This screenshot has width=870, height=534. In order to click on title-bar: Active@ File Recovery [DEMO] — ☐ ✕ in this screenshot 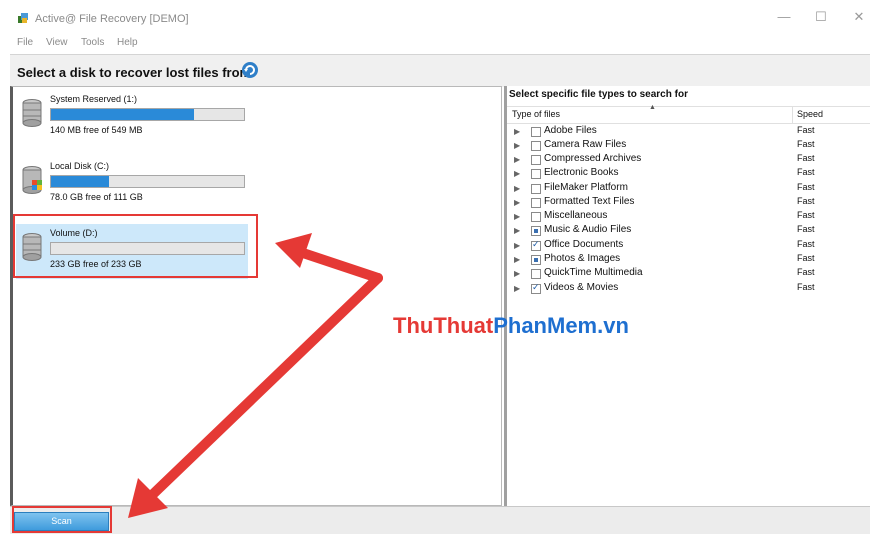, I will do `click(435, 17)`.